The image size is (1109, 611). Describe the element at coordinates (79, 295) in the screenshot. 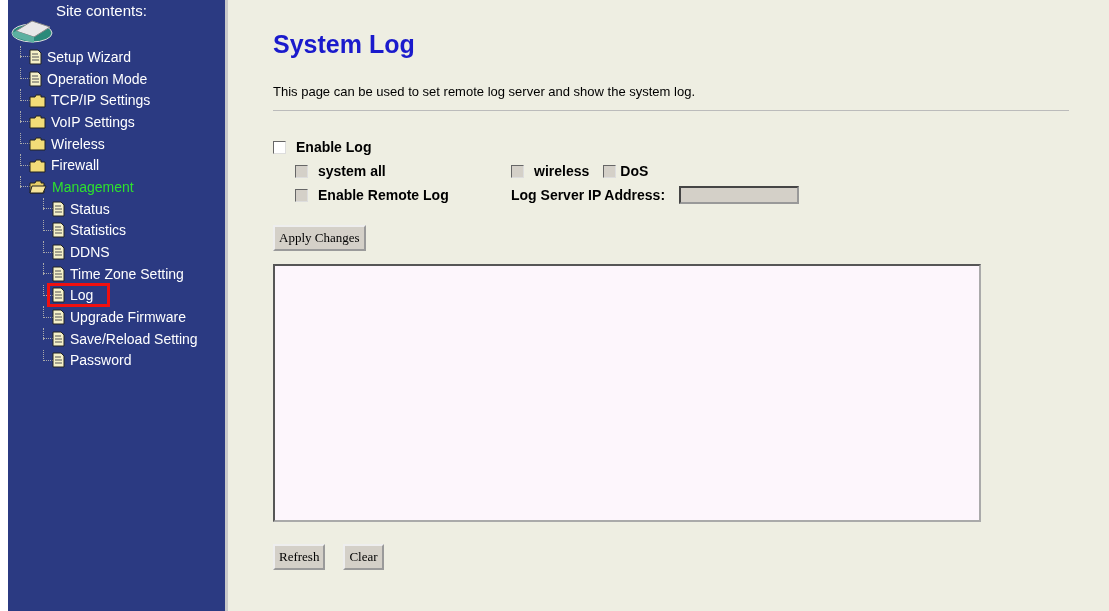

I see `sidebar-item: Log` at that location.